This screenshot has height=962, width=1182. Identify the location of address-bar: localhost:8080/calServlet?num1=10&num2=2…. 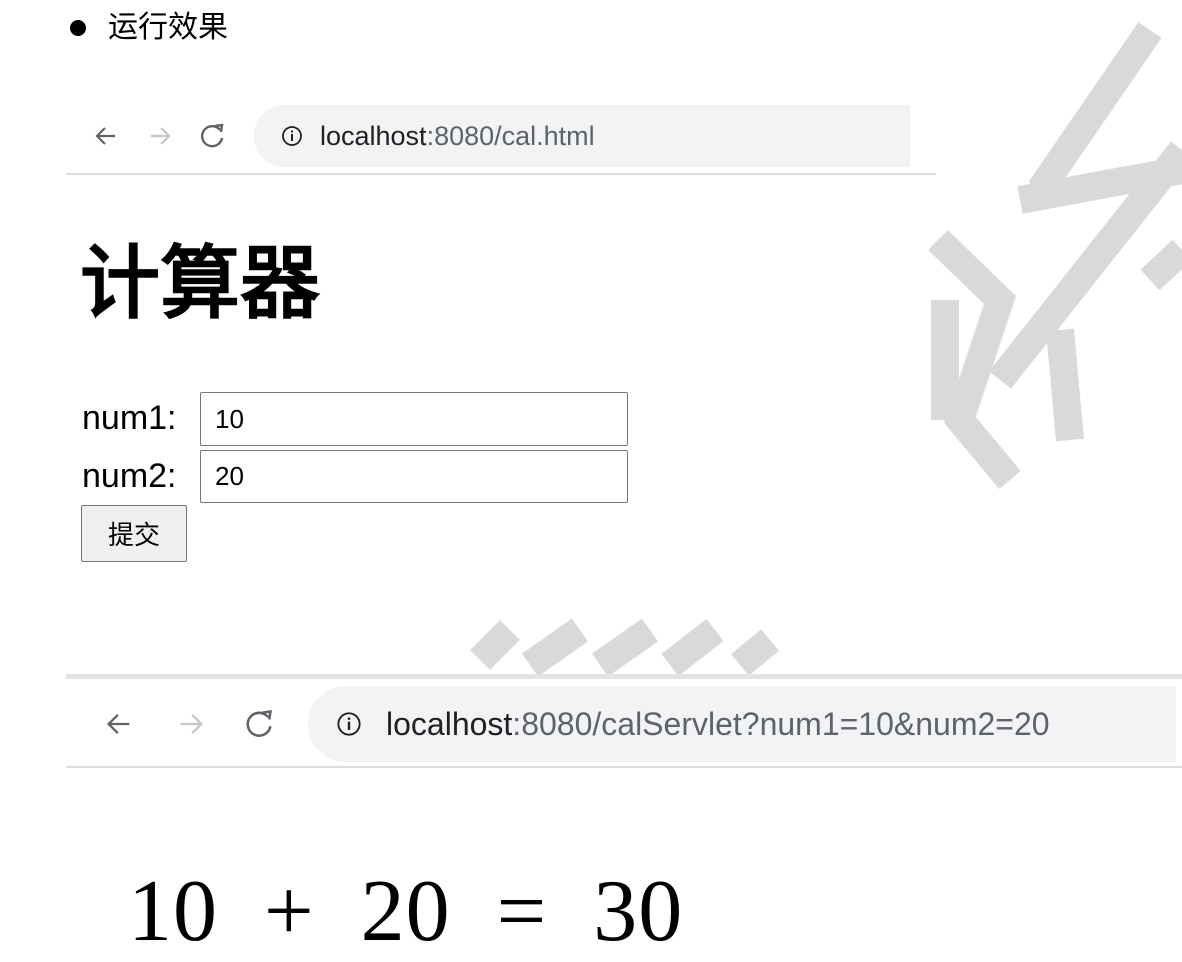
(742, 724).